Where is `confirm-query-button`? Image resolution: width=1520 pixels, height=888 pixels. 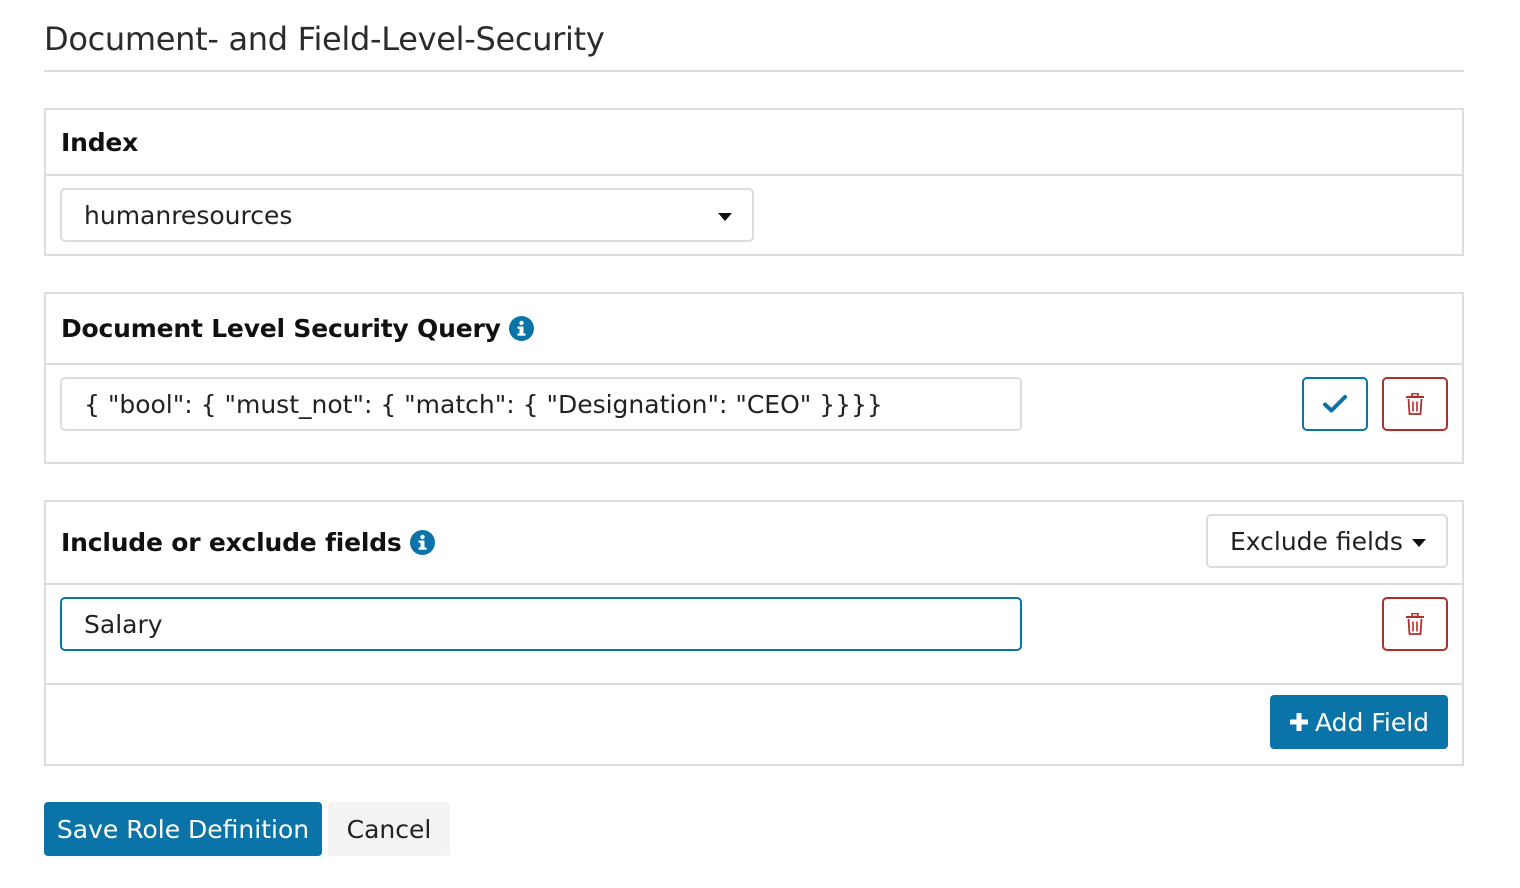 confirm-query-button is located at coordinates (1335, 404).